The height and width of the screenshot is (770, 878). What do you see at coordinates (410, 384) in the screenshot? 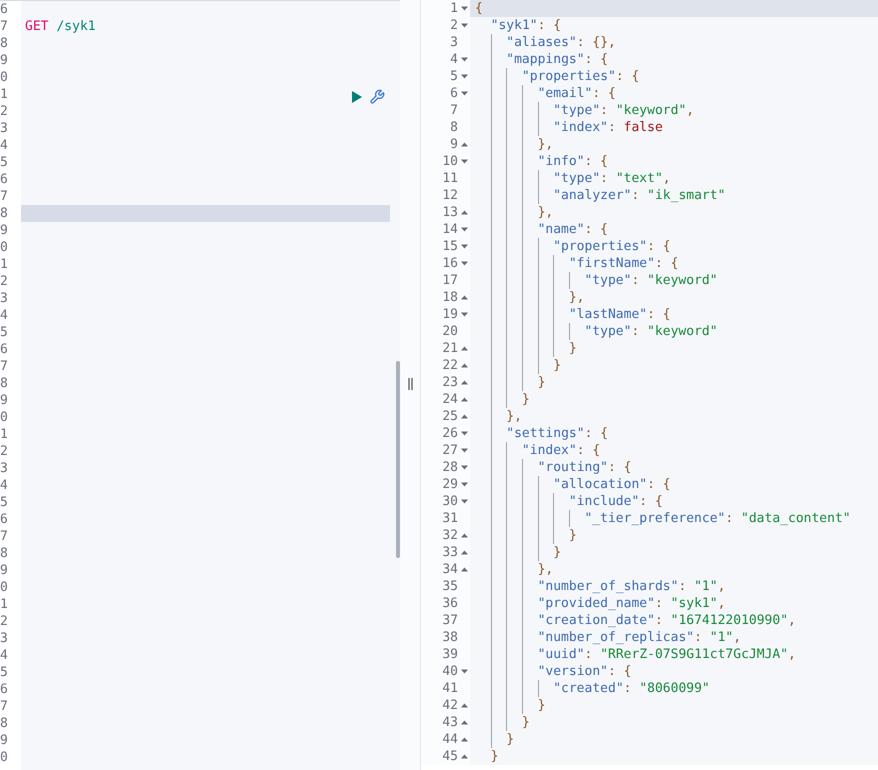
I see `resize-handle` at bounding box center [410, 384].